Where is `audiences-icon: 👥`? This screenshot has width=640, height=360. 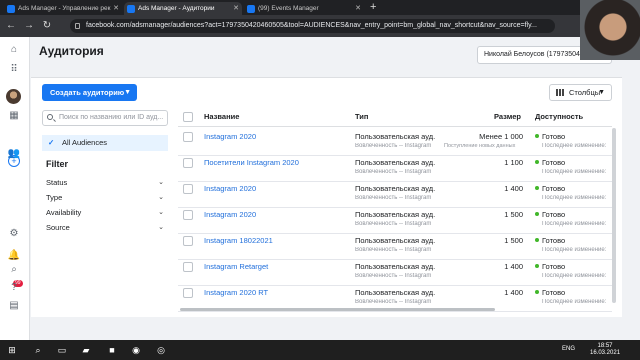
audiences-icon: 👥 is located at coordinates (14, 154).